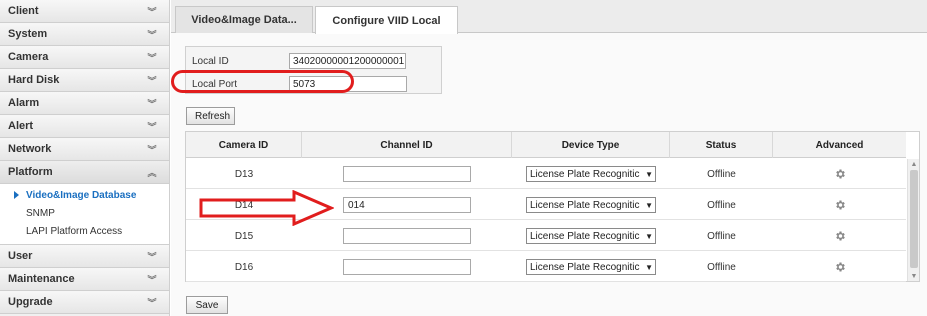  I want to click on scroll-up-arrow-icon: ▲, so click(914, 164).